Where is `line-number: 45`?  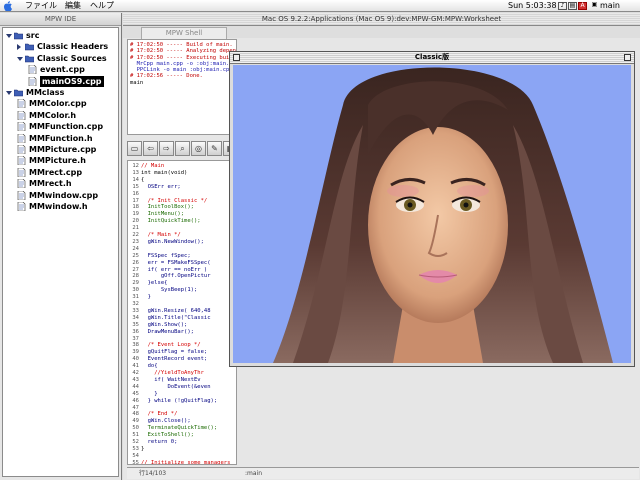 line-number: 45 is located at coordinates (135, 393).